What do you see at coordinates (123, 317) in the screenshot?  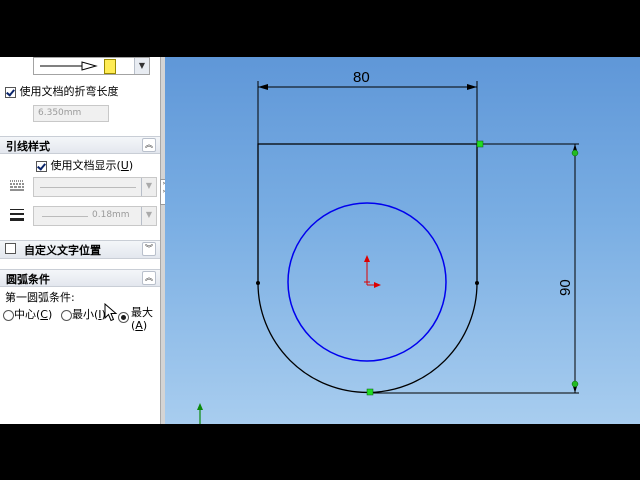 I see `radio-max` at bounding box center [123, 317].